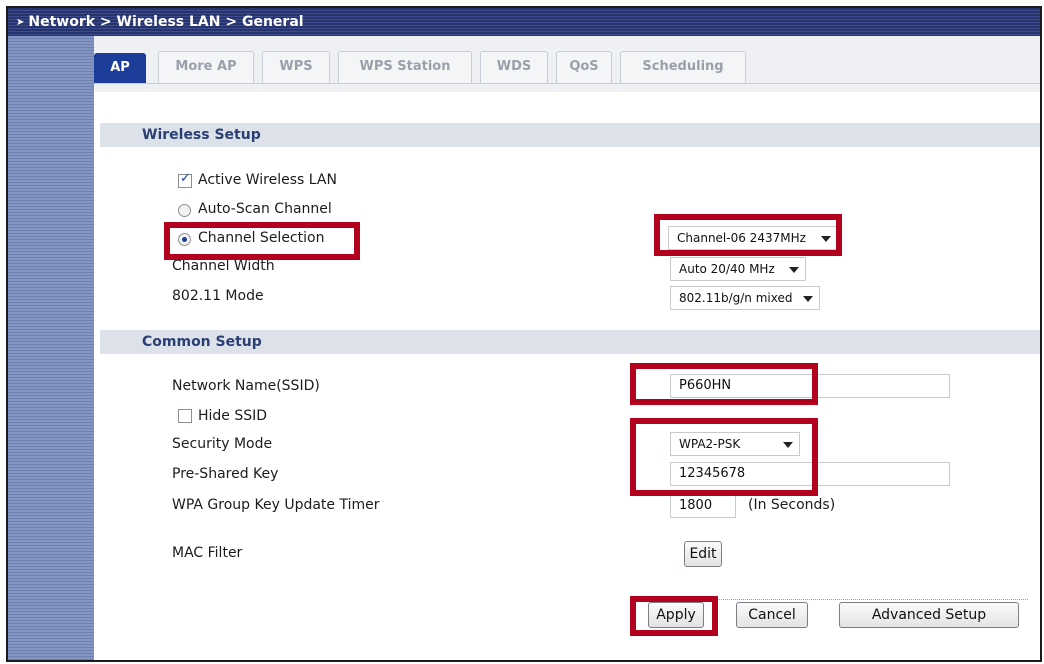  I want to click on ssid-label: Network Name(SSID), so click(246, 386).